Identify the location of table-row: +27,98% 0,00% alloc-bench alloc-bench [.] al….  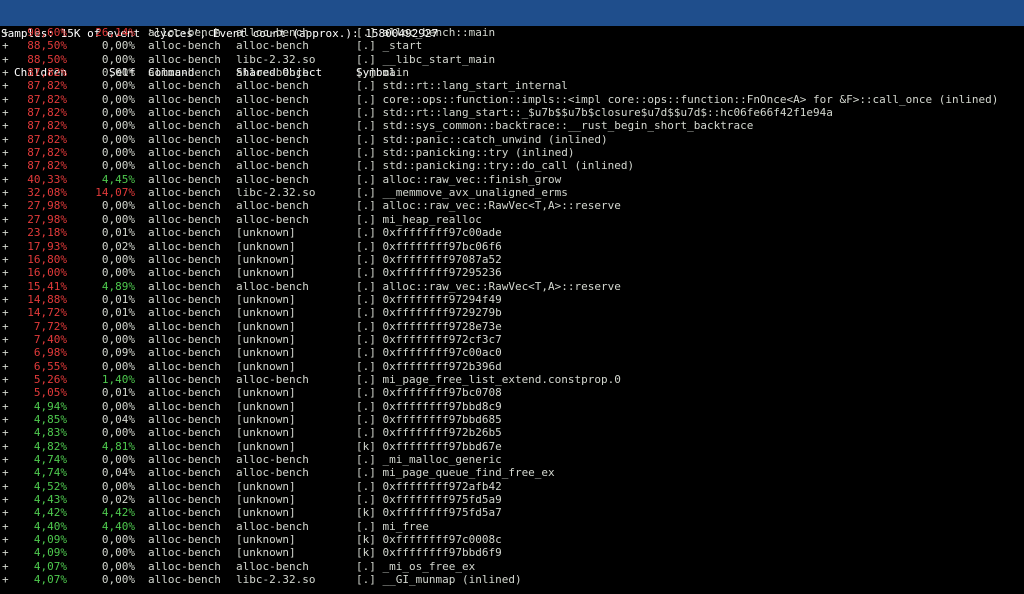
(512, 205).